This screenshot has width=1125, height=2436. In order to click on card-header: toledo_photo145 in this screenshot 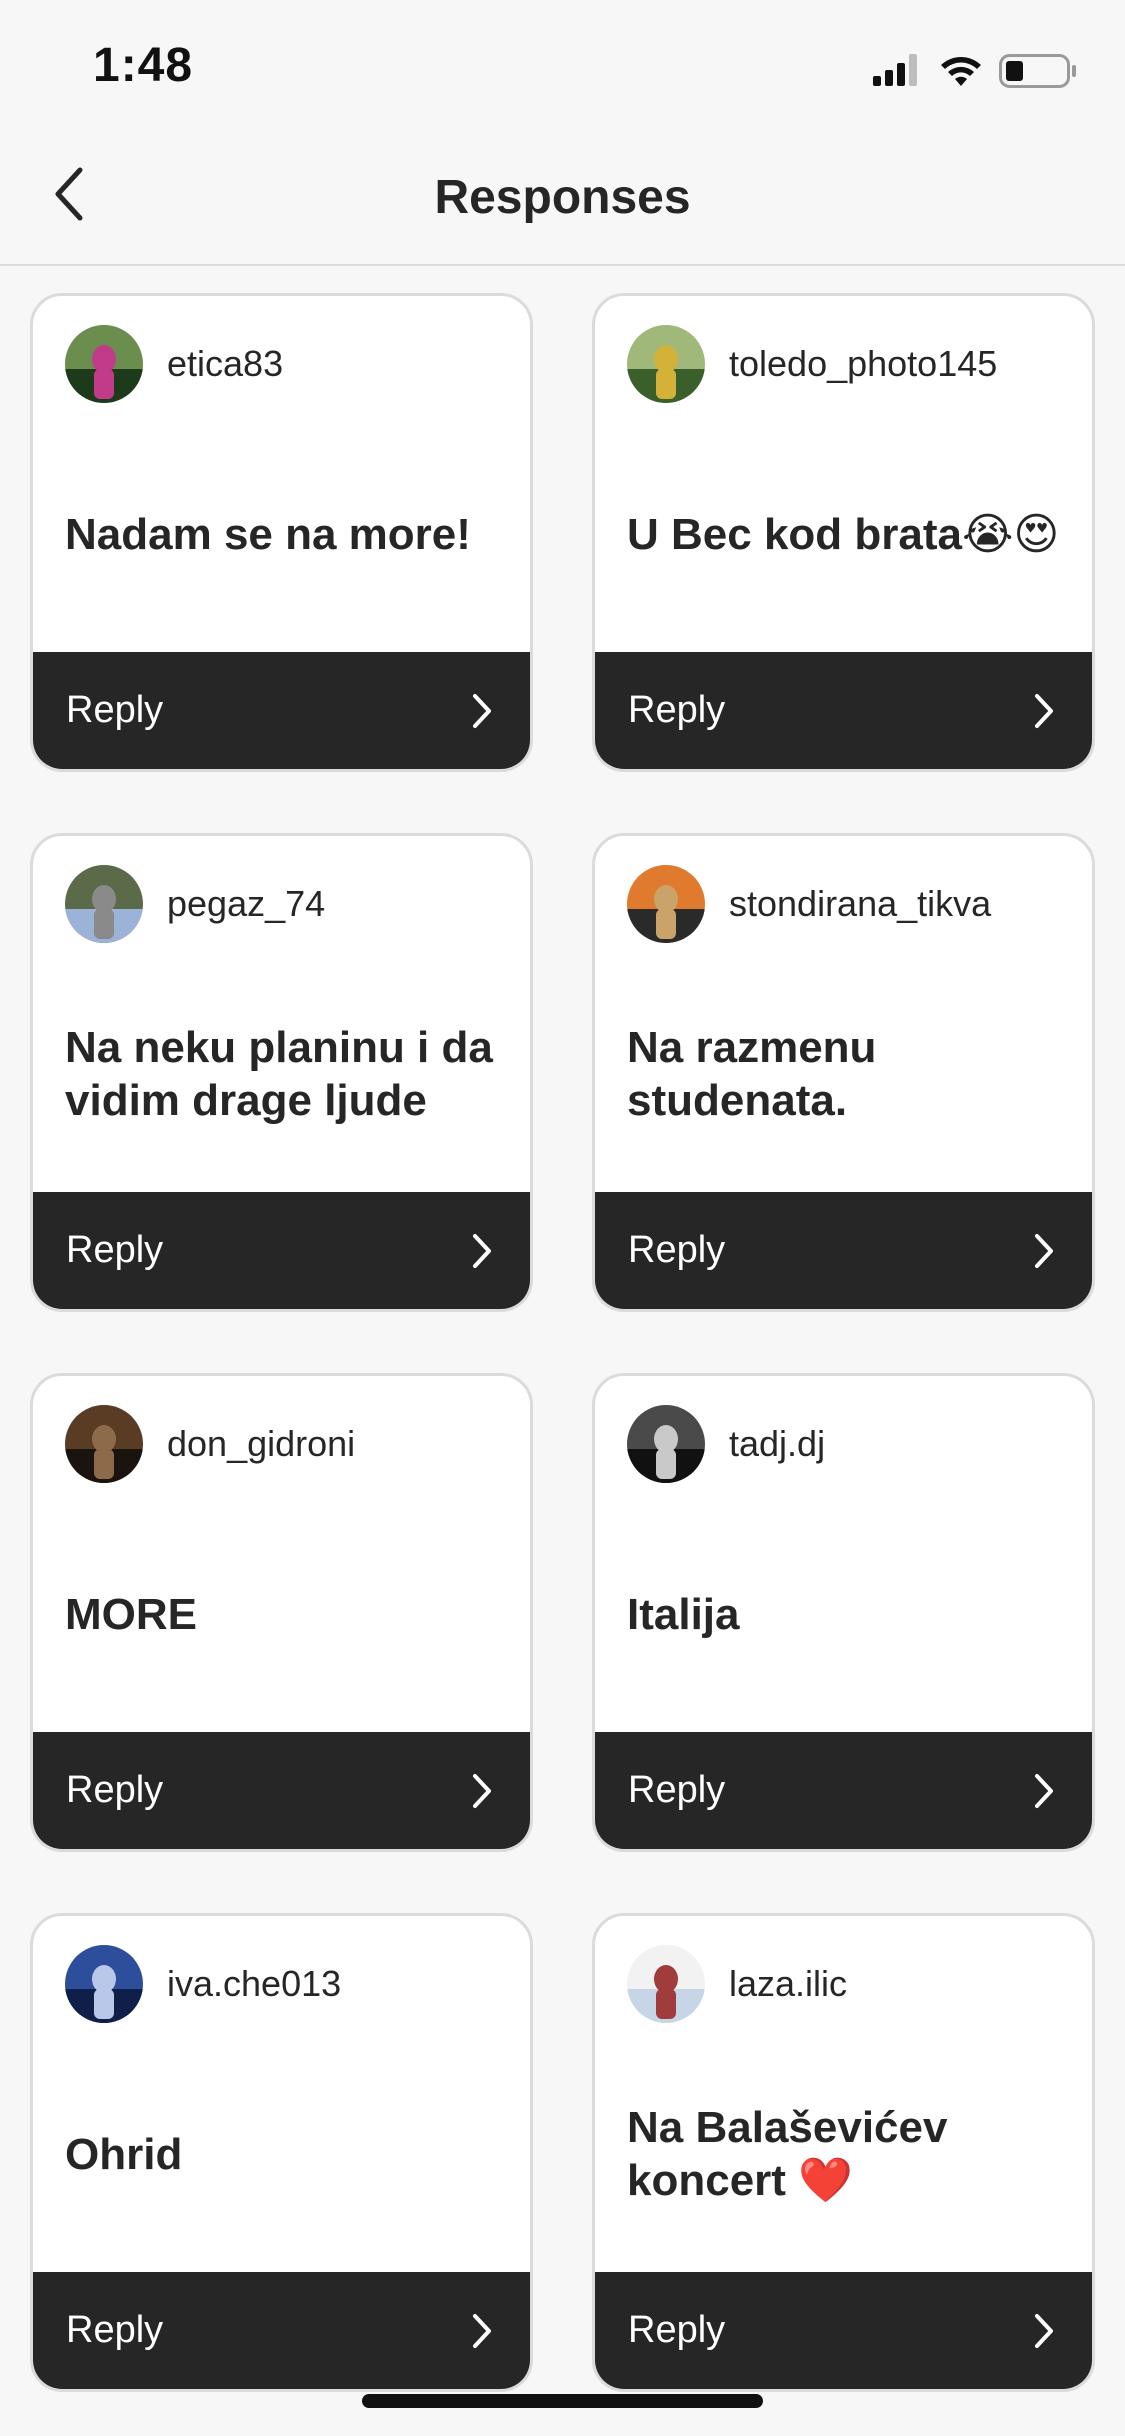, I will do `click(812, 364)`.